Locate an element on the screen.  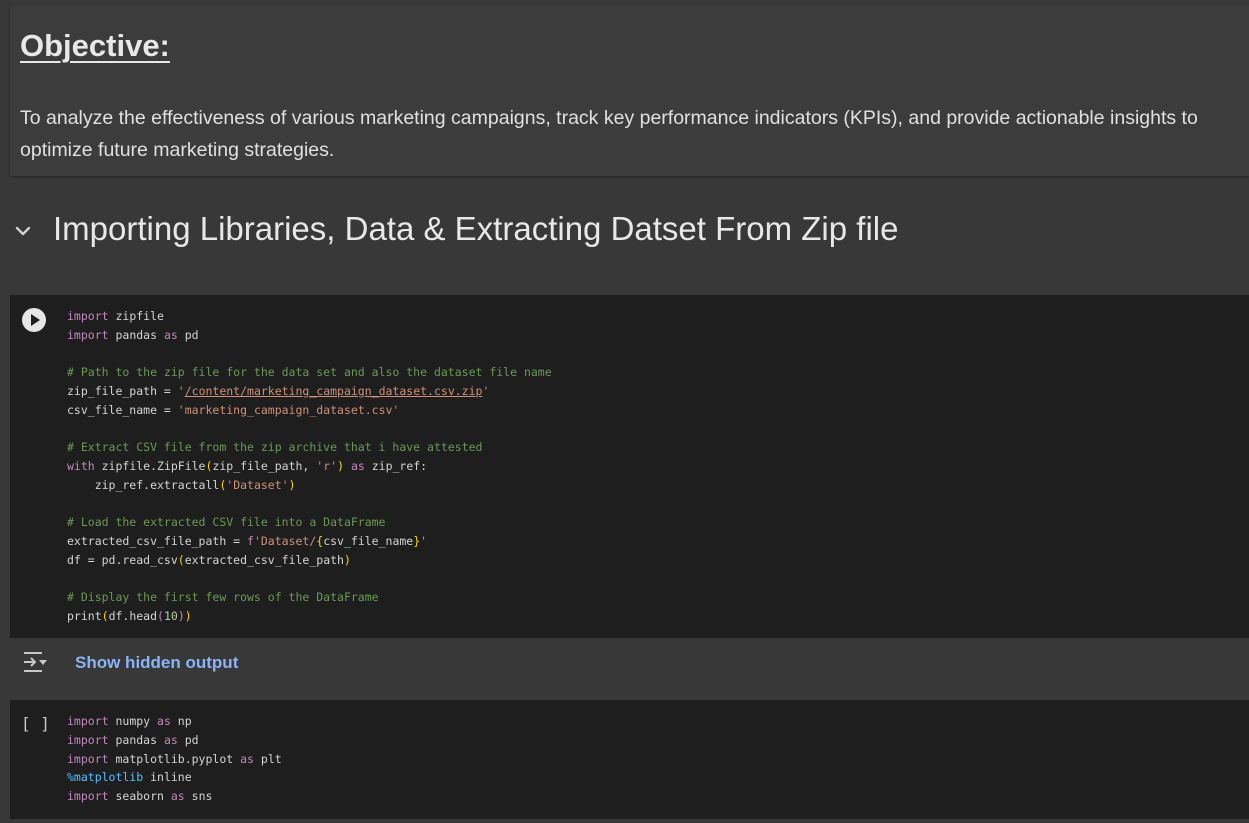
output-area: Show hidden output is located at coordinates (629, 663).